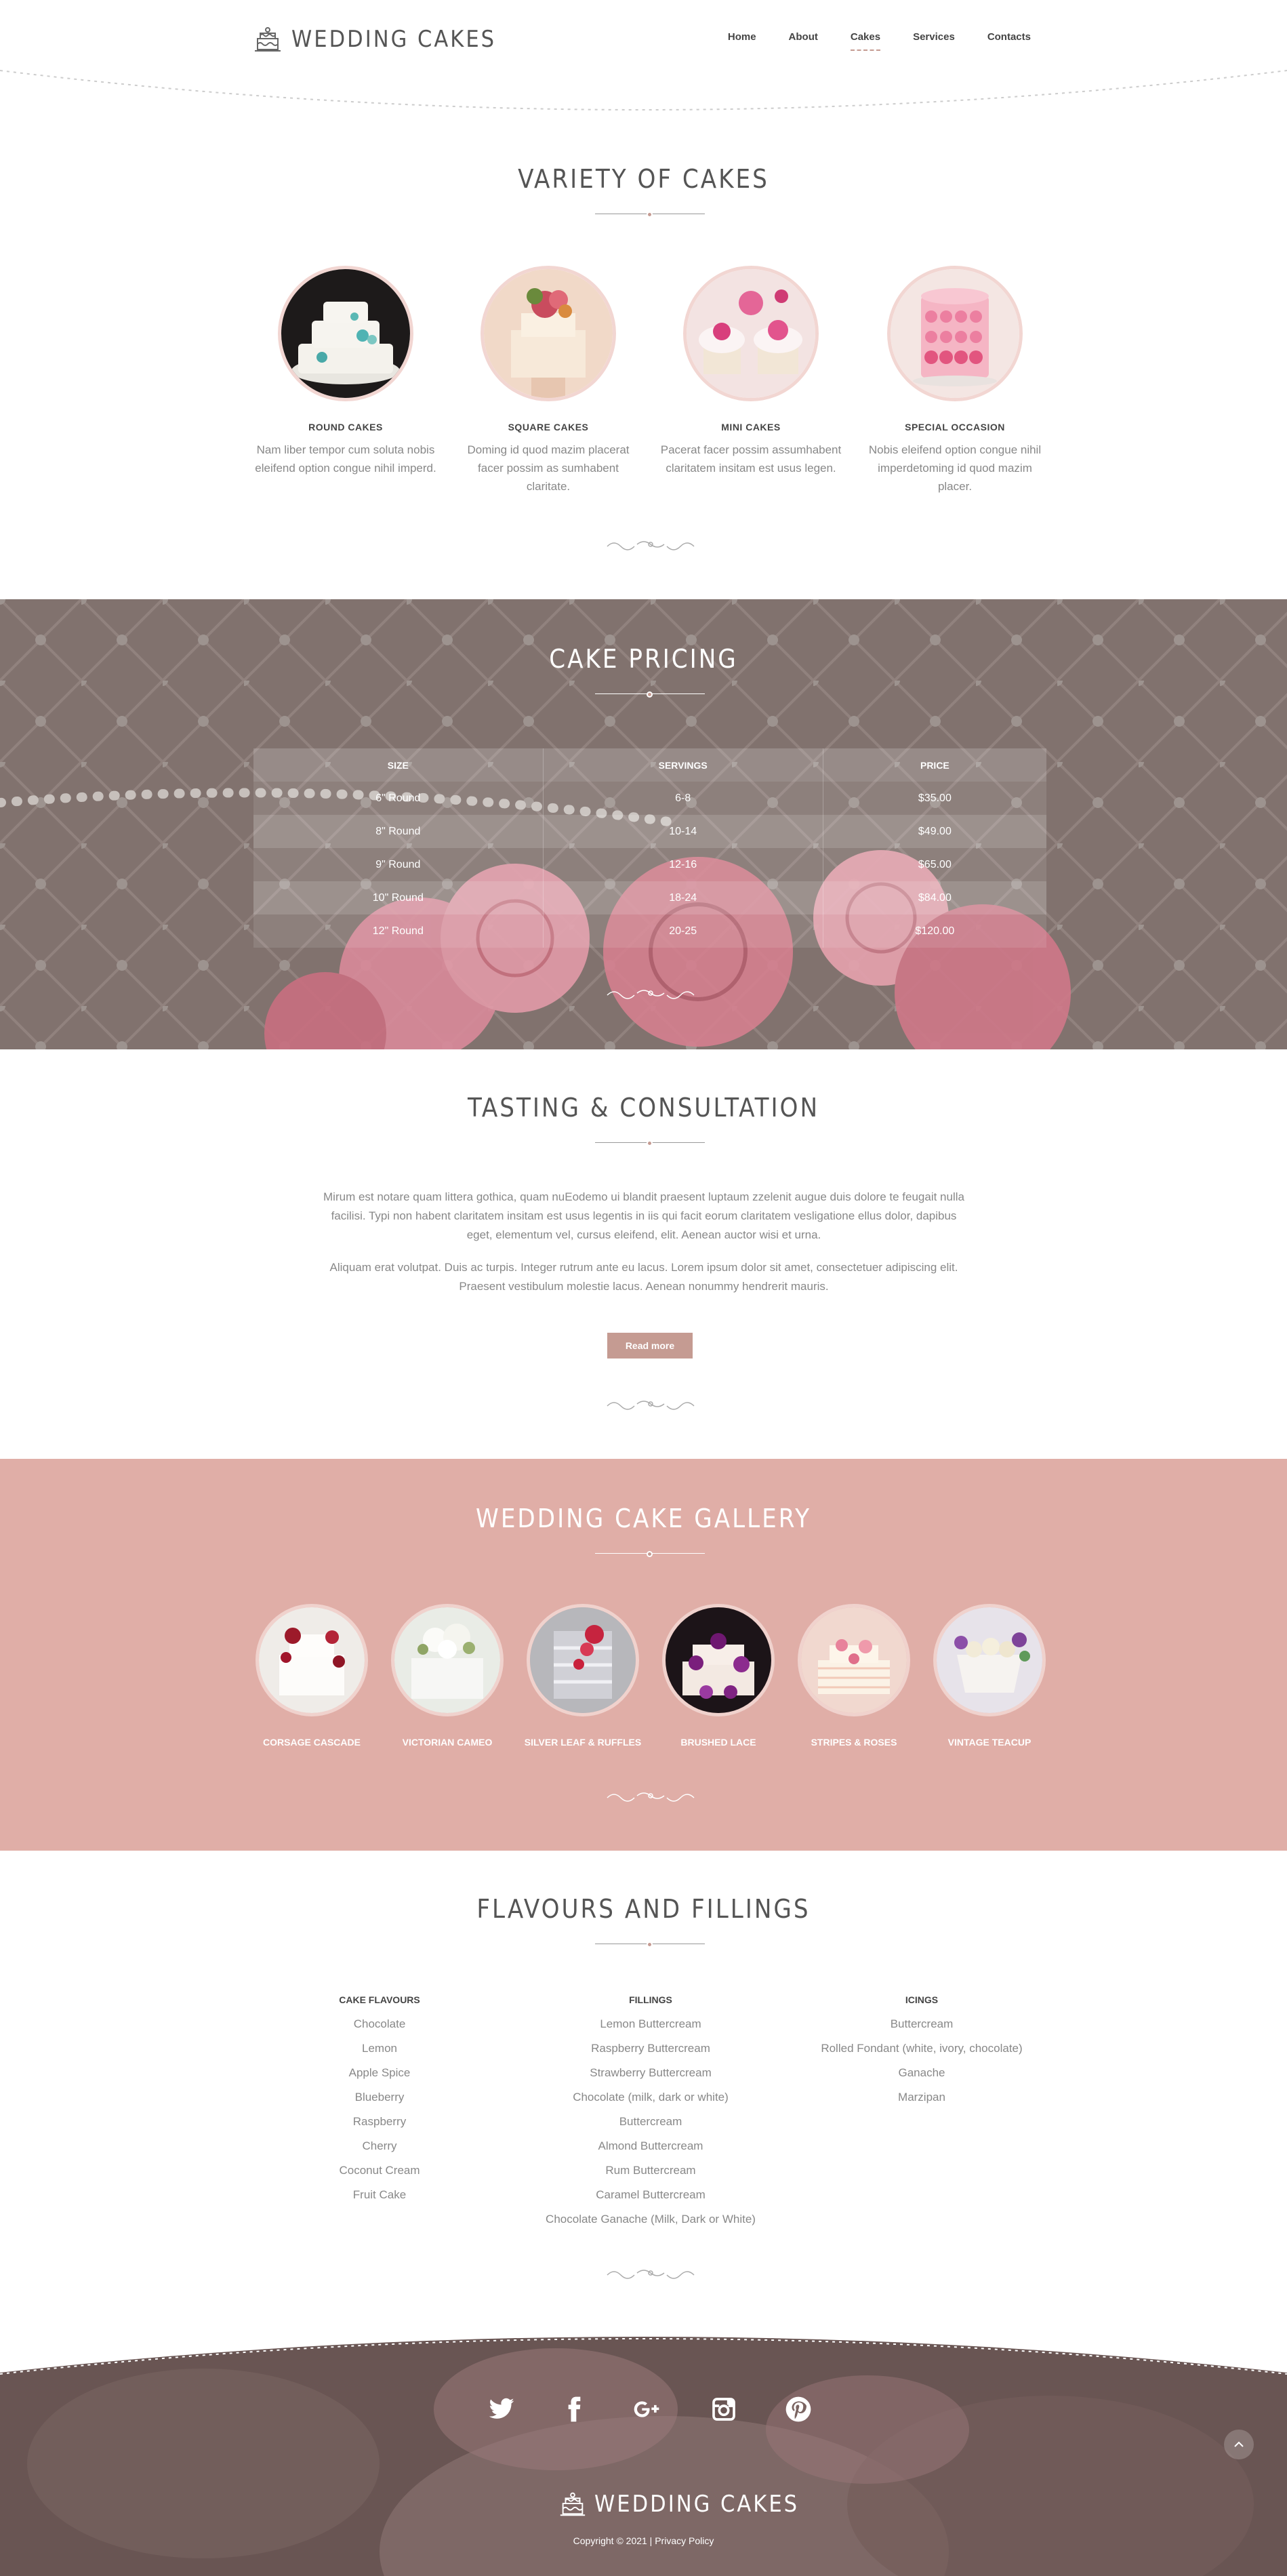  Describe the element at coordinates (549, 333) in the screenshot. I see `square-cake-image` at that location.